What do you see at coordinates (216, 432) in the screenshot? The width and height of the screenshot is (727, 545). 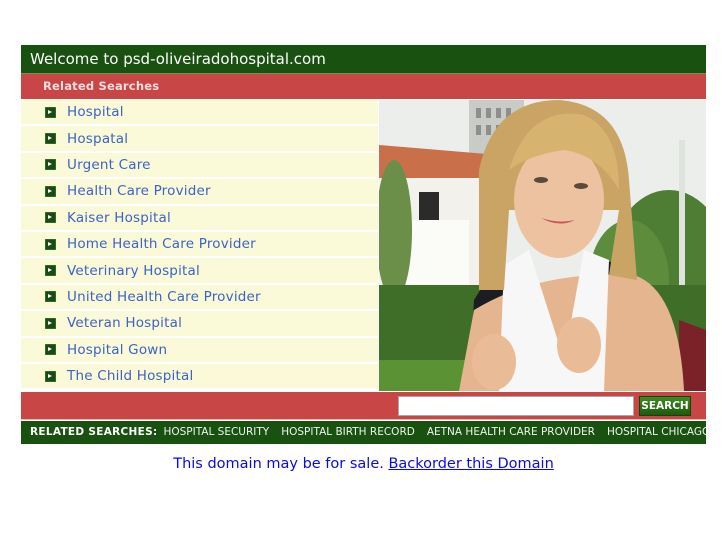 I see `related-search-link: HOSPITAL SECURITY` at bounding box center [216, 432].